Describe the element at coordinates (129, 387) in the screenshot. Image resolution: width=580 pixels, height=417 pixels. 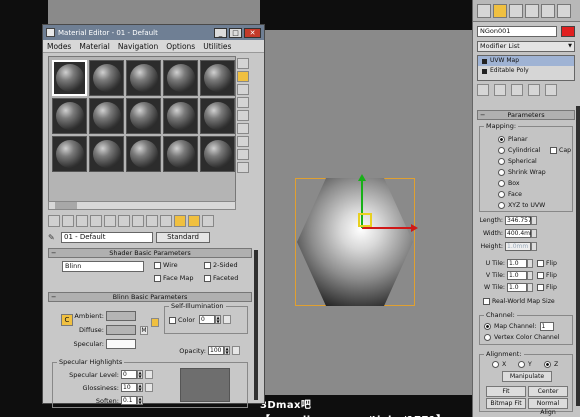
I see `glossiness-value: 10` at that location.